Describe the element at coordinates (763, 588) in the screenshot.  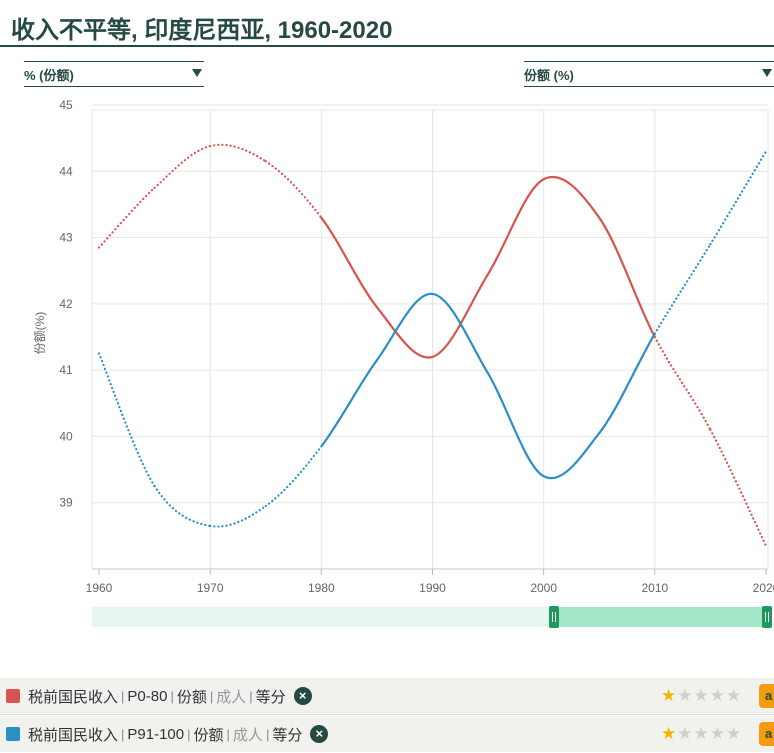
I see `x-tick-label: 2020` at that location.